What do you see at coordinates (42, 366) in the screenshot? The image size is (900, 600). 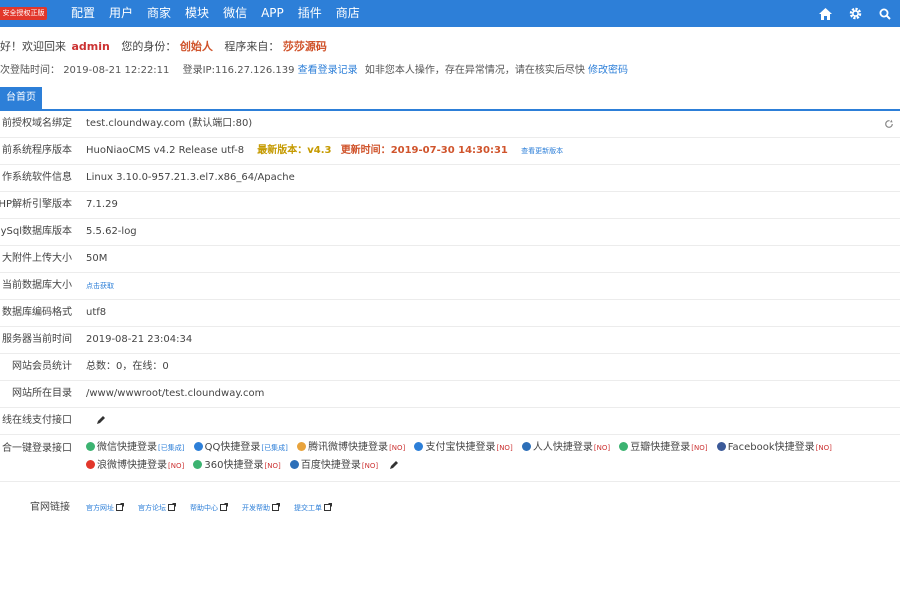 I see `row-label: 网站会员统计` at bounding box center [42, 366].